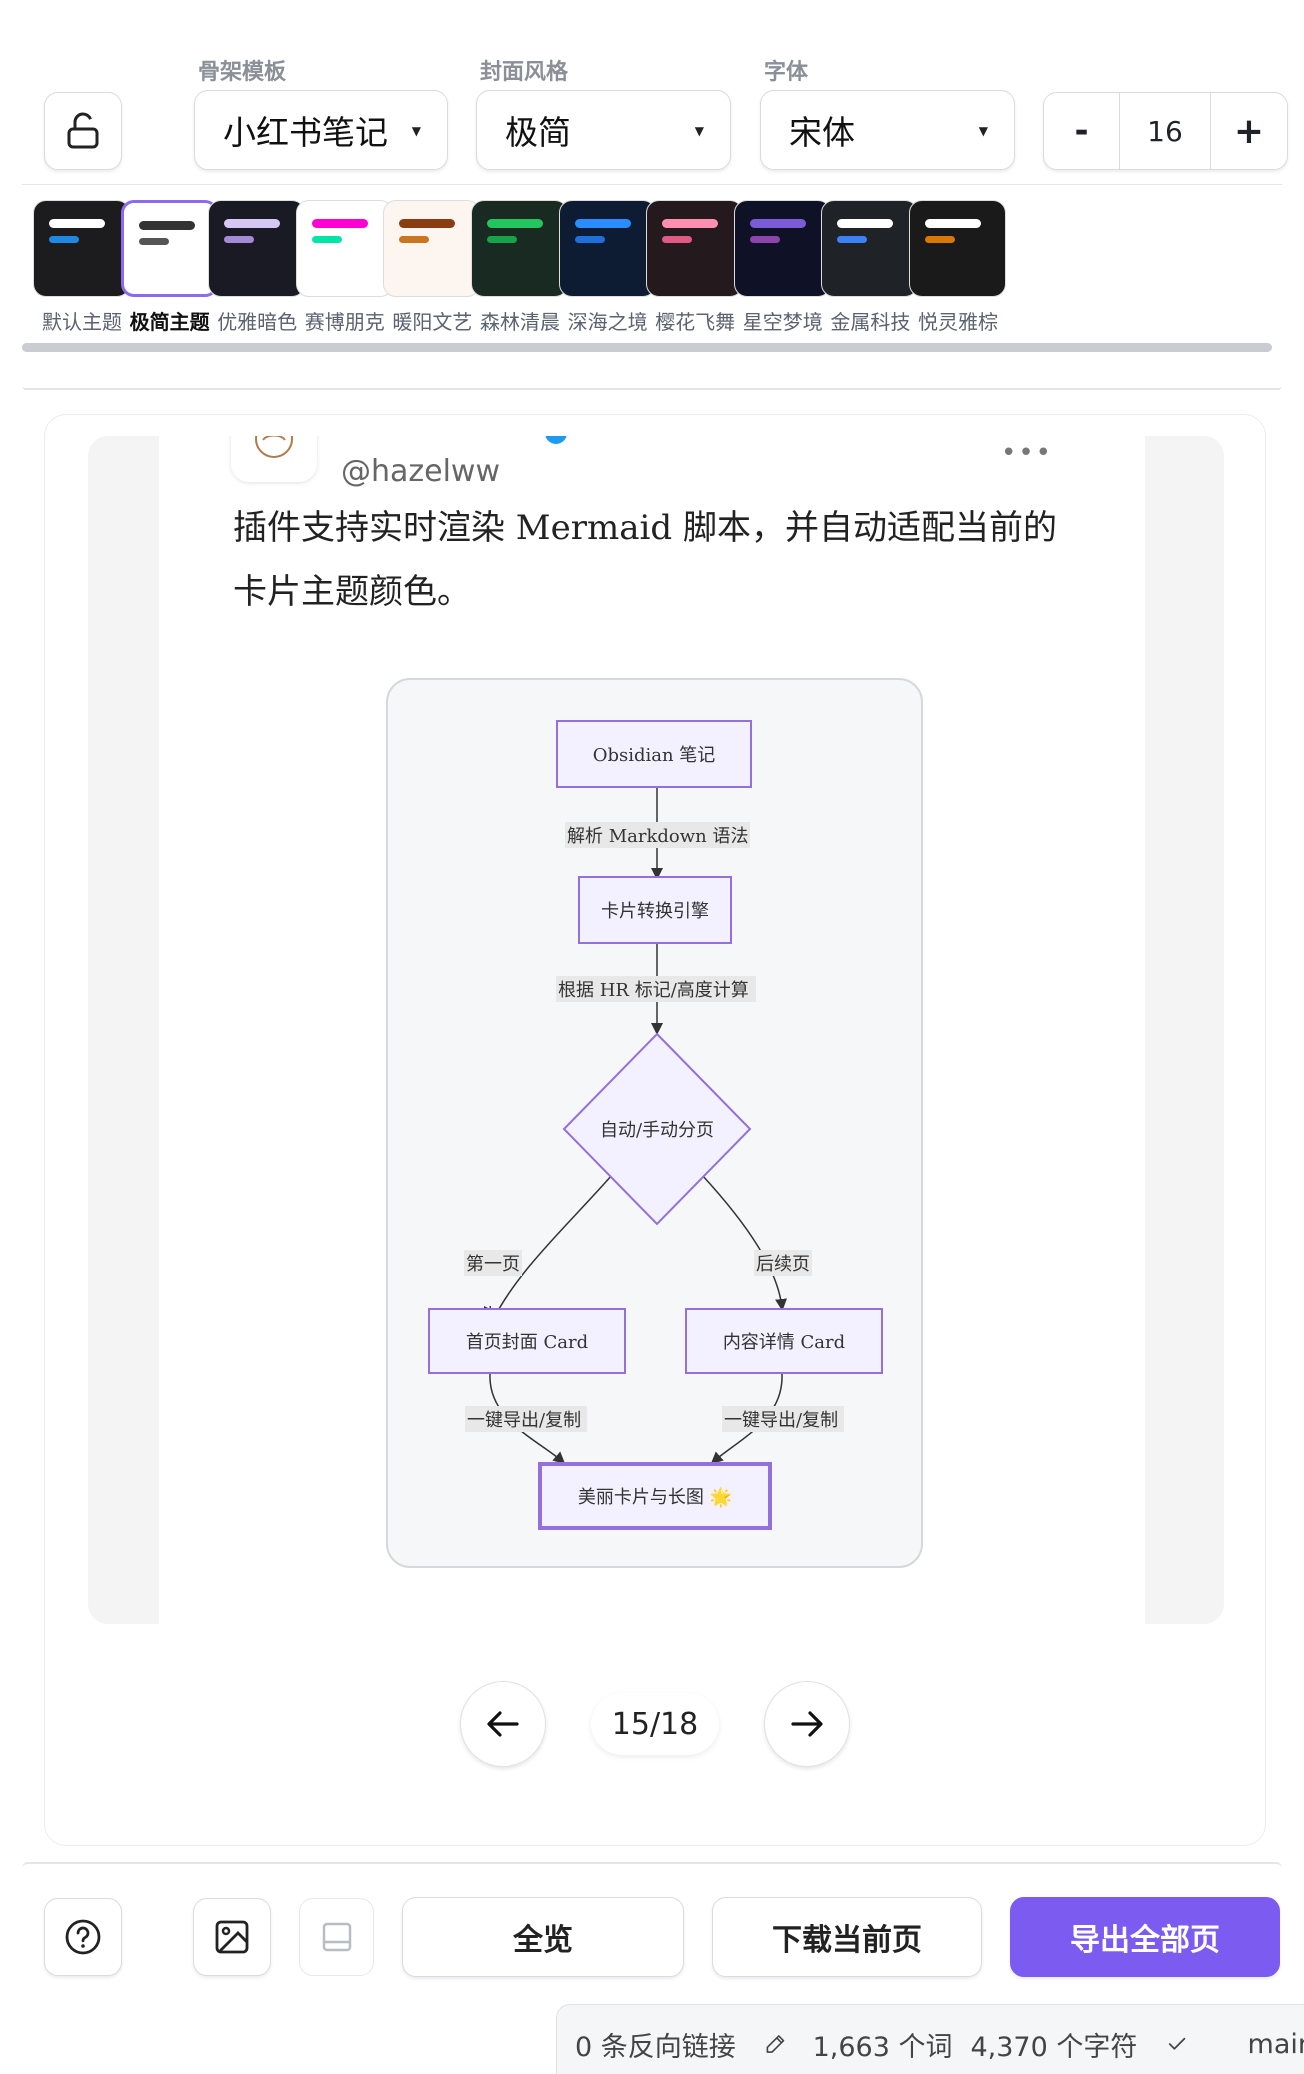  I want to click on theme-scrollbar, so click(647, 347).